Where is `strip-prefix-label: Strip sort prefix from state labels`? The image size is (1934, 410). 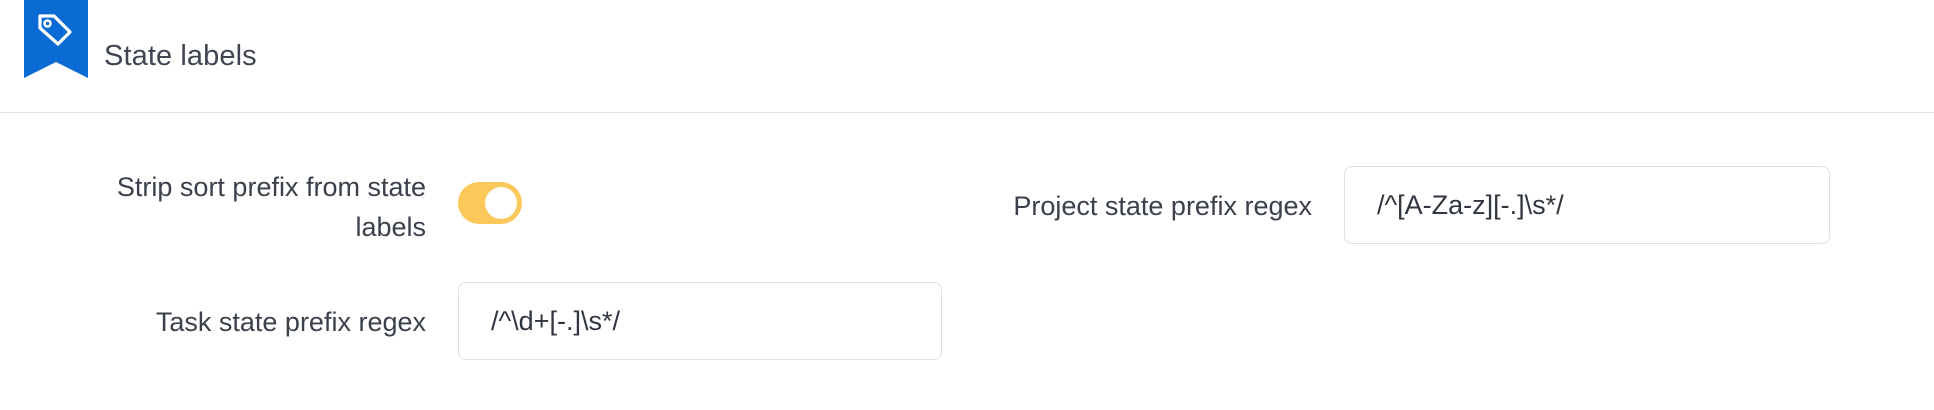
strip-prefix-label: Strip sort prefix from state labels is located at coordinates (271, 207).